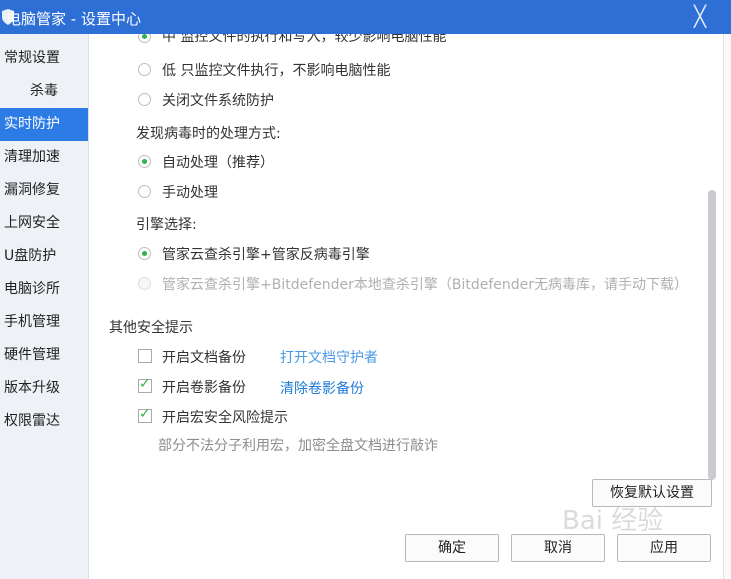 The height and width of the screenshot is (579, 731). Describe the element at coordinates (329, 357) in the screenshot. I see `open-doc-guardian-link: 打开文档守护者` at that location.